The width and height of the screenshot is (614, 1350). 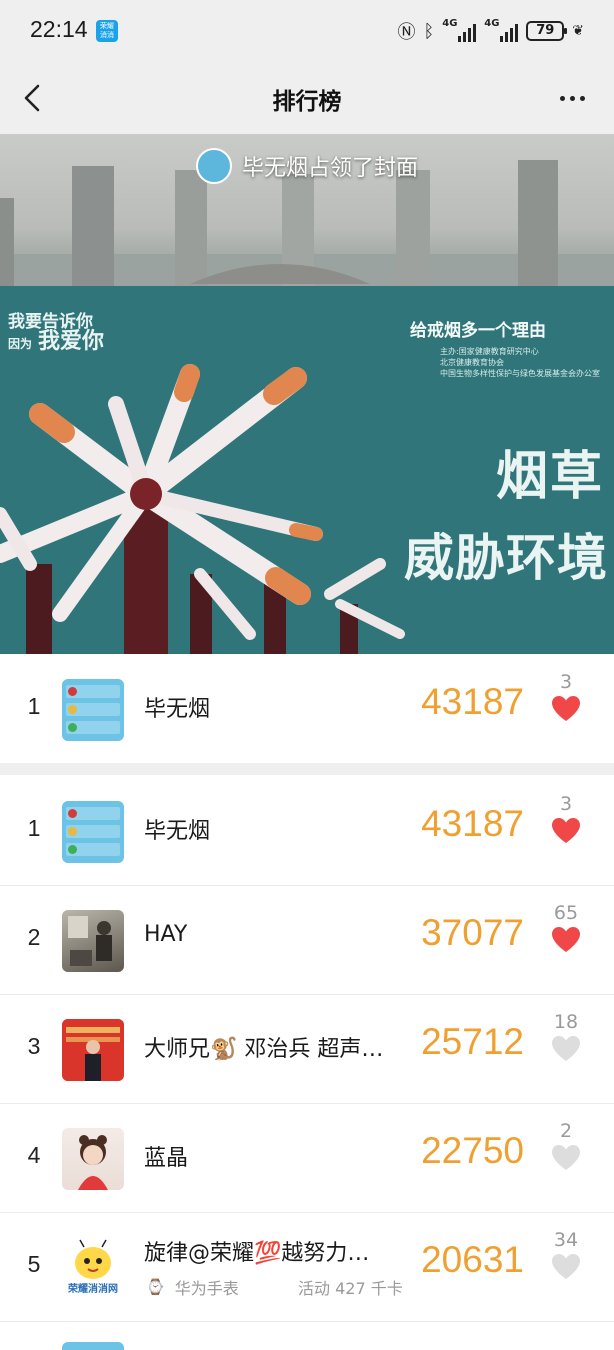 I want to click on more-dots-icon, so click(x=562, y=98).